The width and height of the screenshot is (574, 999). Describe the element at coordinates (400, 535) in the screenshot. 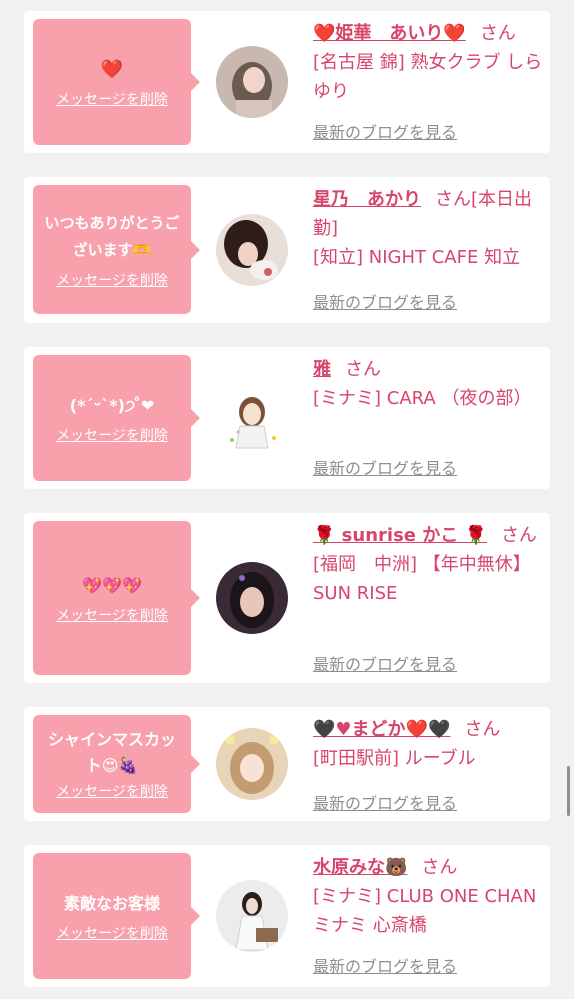

I see `sender-name-link: 🌹 sunrise かこ 🌹` at that location.